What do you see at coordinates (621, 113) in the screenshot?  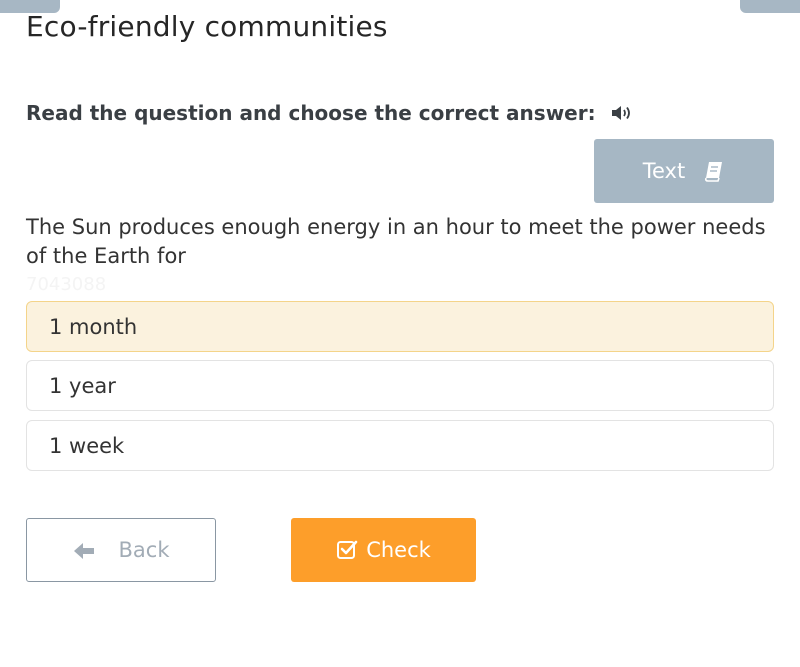 I see `speaker-icon` at bounding box center [621, 113].